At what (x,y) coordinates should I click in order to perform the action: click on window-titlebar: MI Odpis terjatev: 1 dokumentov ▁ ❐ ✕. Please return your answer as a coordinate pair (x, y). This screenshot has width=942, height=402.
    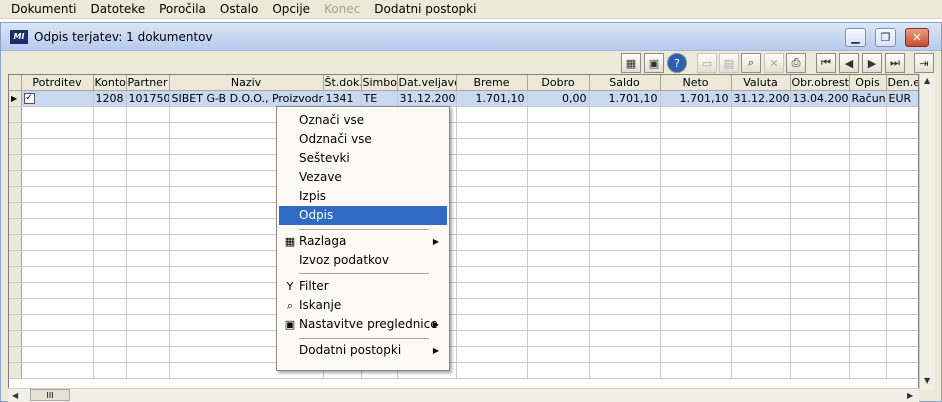
    Looking at the image, I should click on (471, 37).